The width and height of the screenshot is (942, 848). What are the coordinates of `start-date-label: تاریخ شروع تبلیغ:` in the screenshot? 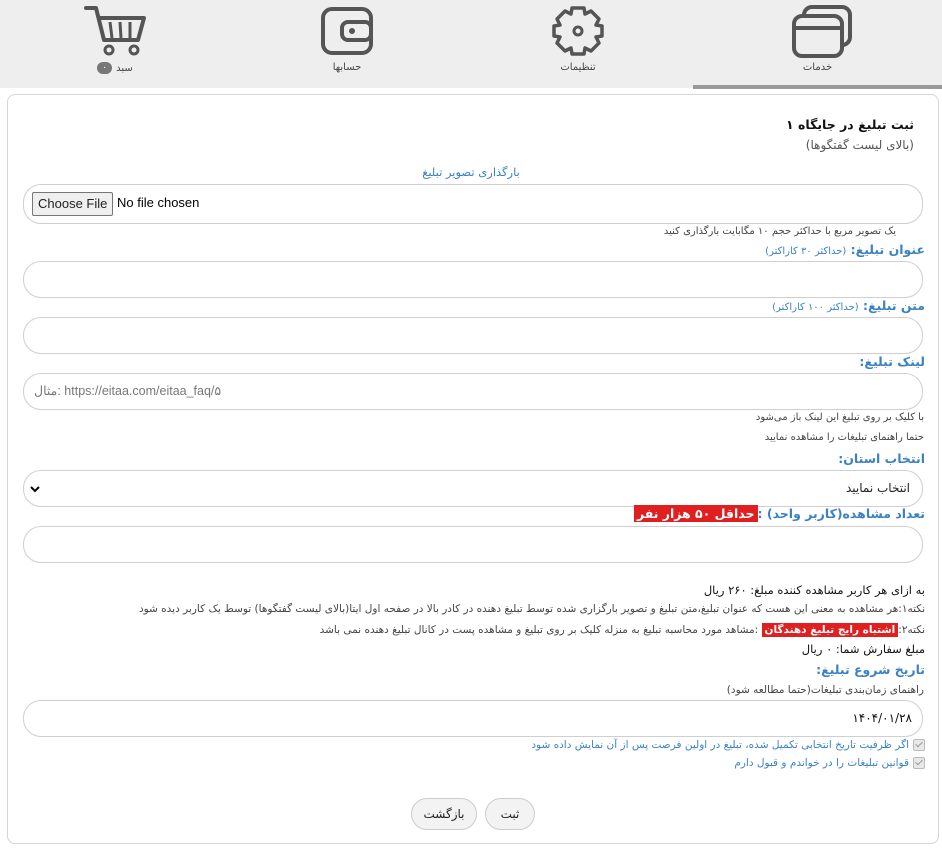 It's located at (870, 669).